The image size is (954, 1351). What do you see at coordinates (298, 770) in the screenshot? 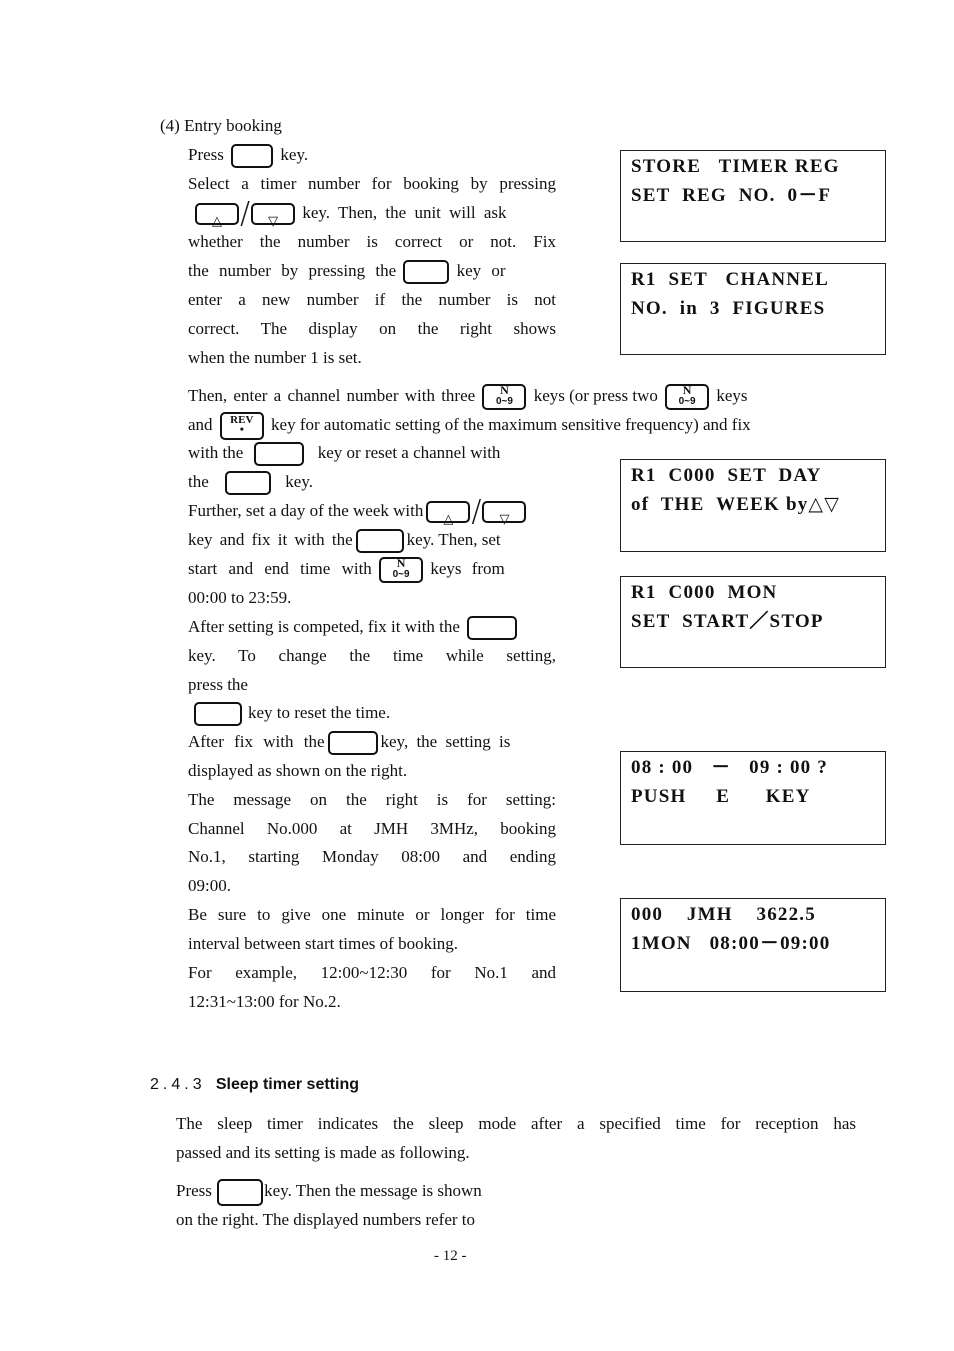
I see `text-line: displayed as shown on the right.` at bounding box center [298, 770].